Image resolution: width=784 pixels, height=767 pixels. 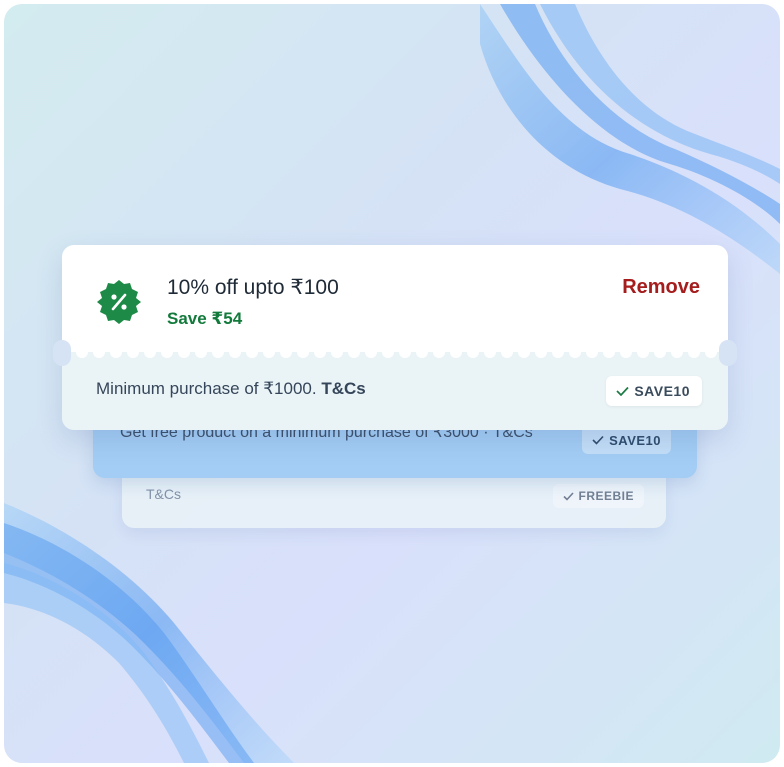 I want to click on percent-badge-icon, so click(x=119, y=302).